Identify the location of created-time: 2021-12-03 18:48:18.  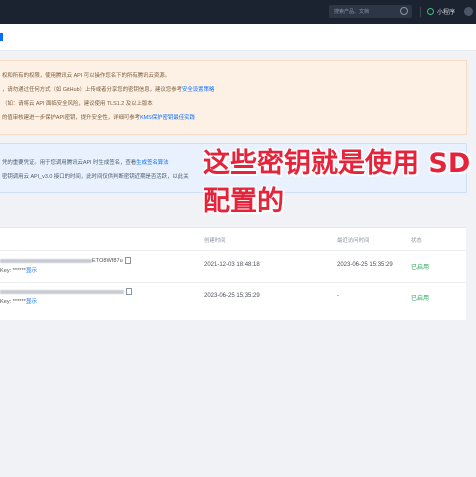
(232, 265).